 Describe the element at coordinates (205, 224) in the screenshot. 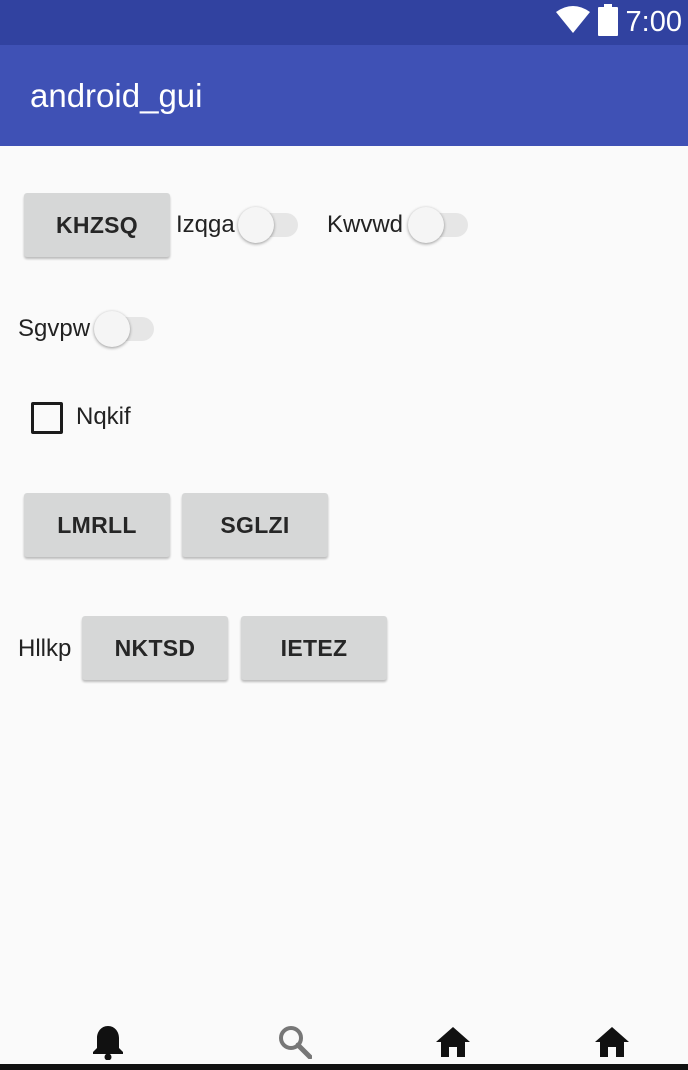

I see `izqga-label: Izqga` at that location.